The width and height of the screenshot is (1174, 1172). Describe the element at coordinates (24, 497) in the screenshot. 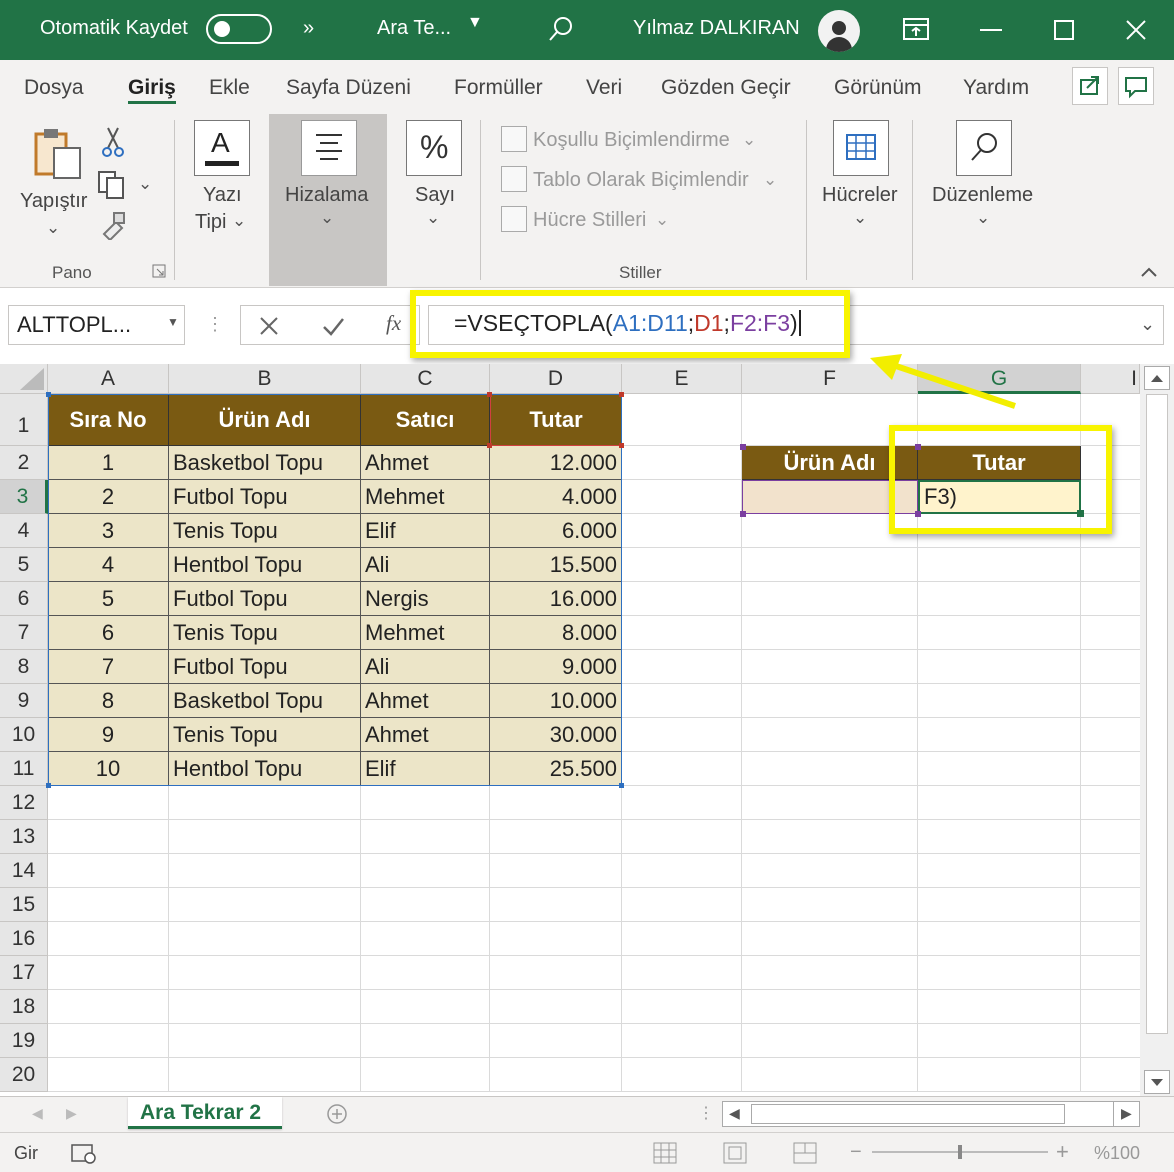

I see `row-header: 3` at that location.